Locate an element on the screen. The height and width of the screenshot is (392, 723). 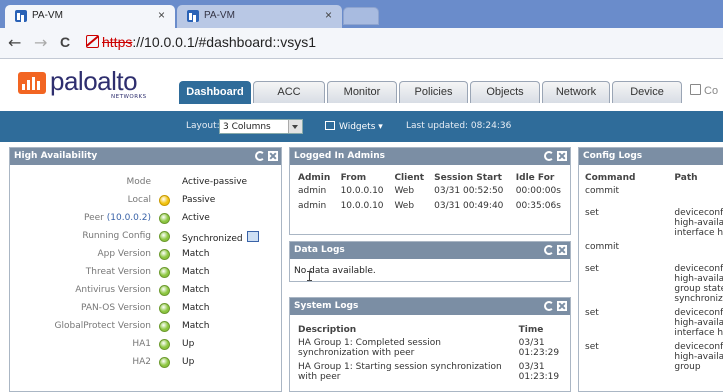
column-header: Client is located at coordinates (410, 178).